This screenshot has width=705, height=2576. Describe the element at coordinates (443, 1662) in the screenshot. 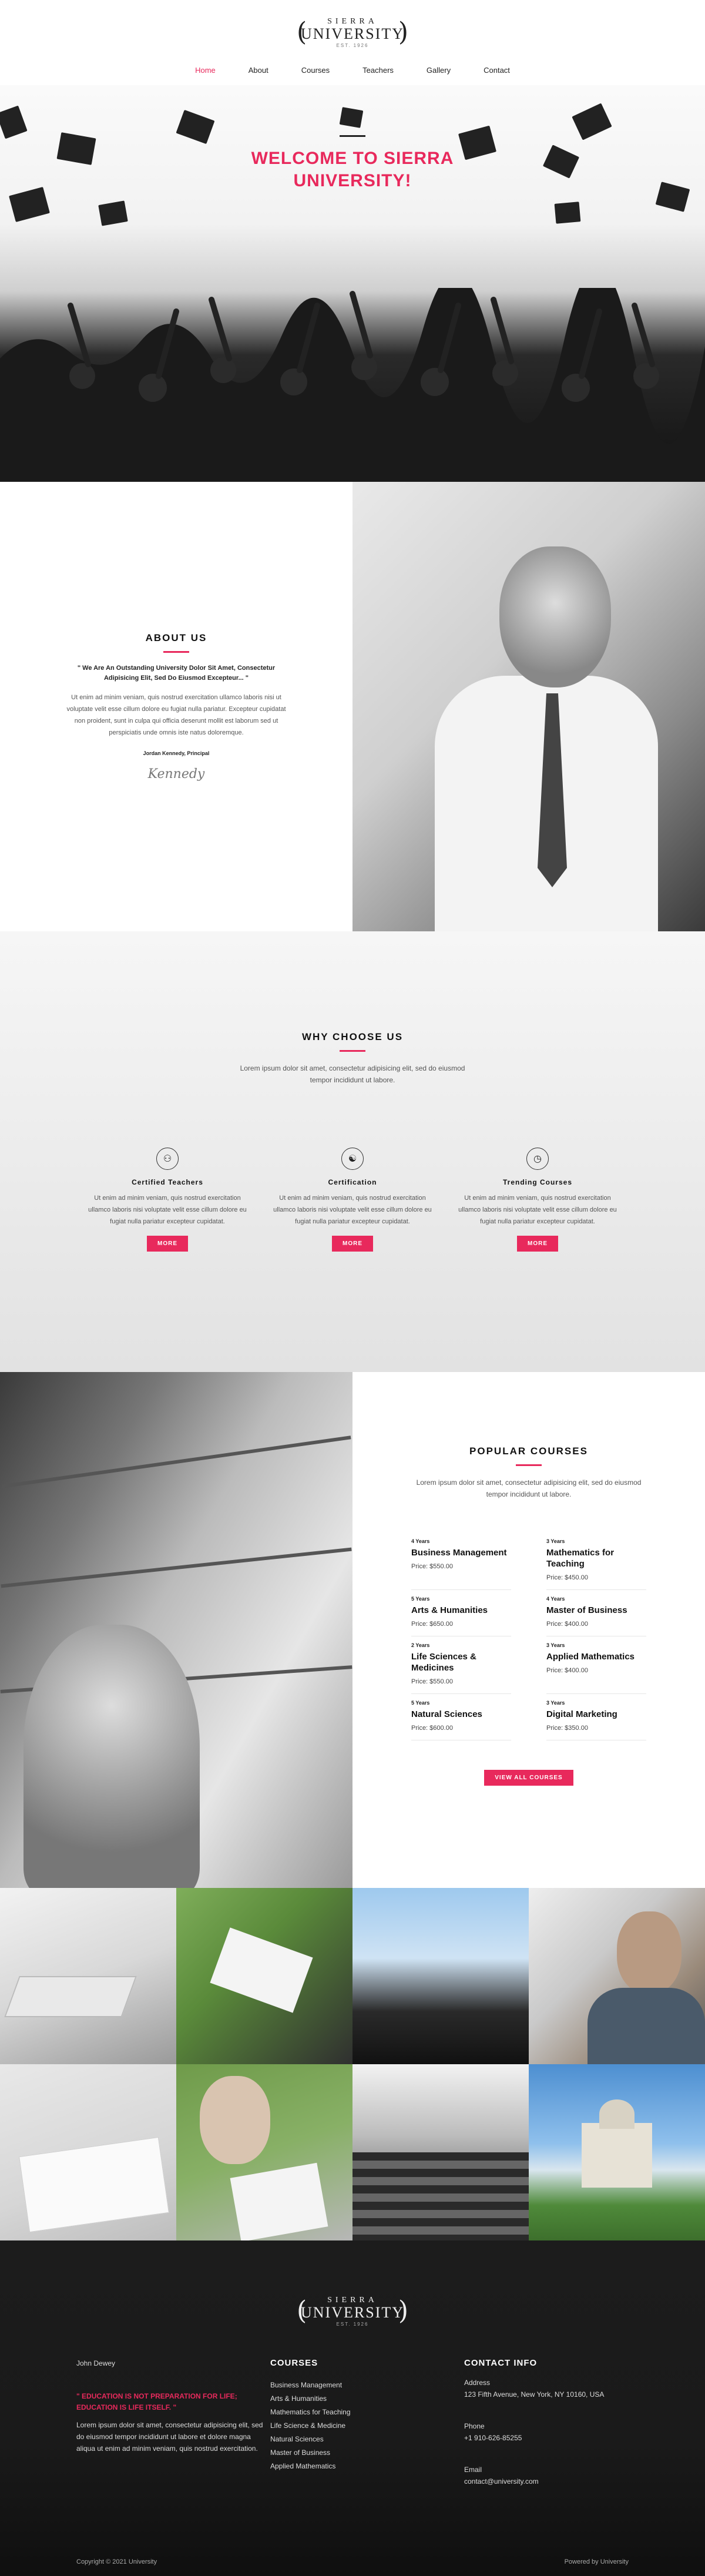

I see `course-name: Life Sciences & Medicines` at that location.